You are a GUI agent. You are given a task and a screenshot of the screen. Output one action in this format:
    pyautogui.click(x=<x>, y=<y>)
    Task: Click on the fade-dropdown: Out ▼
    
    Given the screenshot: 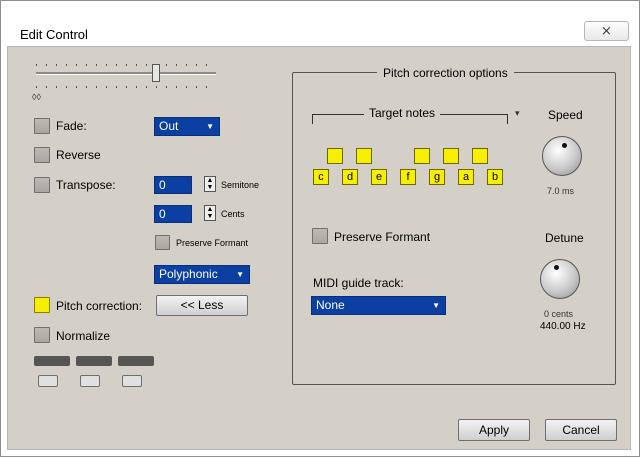 What is the action you would take?
    pyautogui.click(x=187, y=126)
    